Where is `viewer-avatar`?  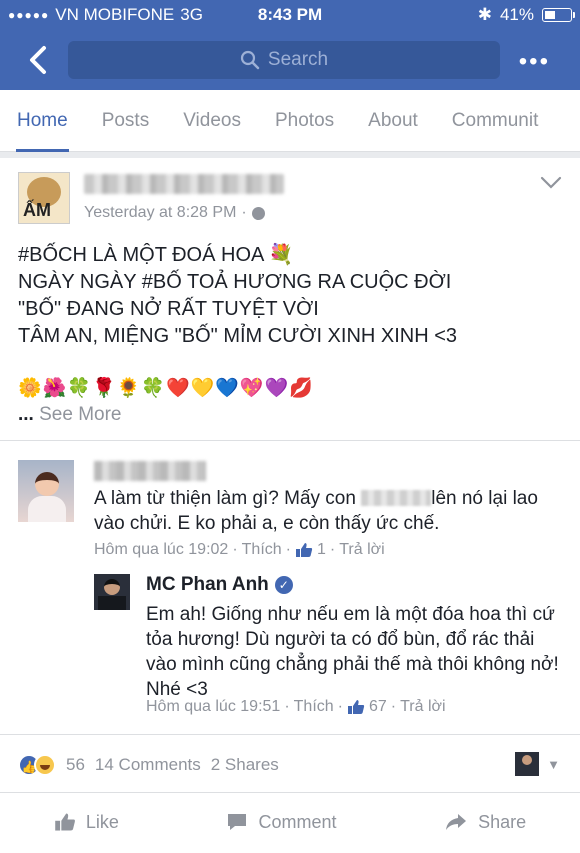
viewer-avatar is located at coordinates (527, 764).